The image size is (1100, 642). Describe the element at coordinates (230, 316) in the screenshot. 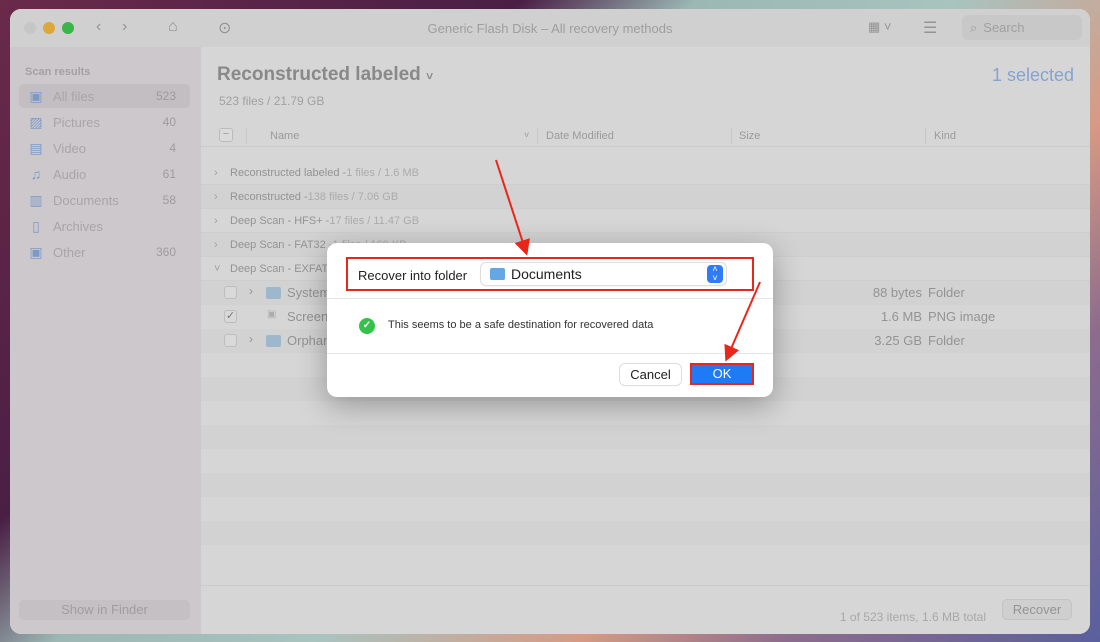

I see `file-checkbox: ✓` at that location.